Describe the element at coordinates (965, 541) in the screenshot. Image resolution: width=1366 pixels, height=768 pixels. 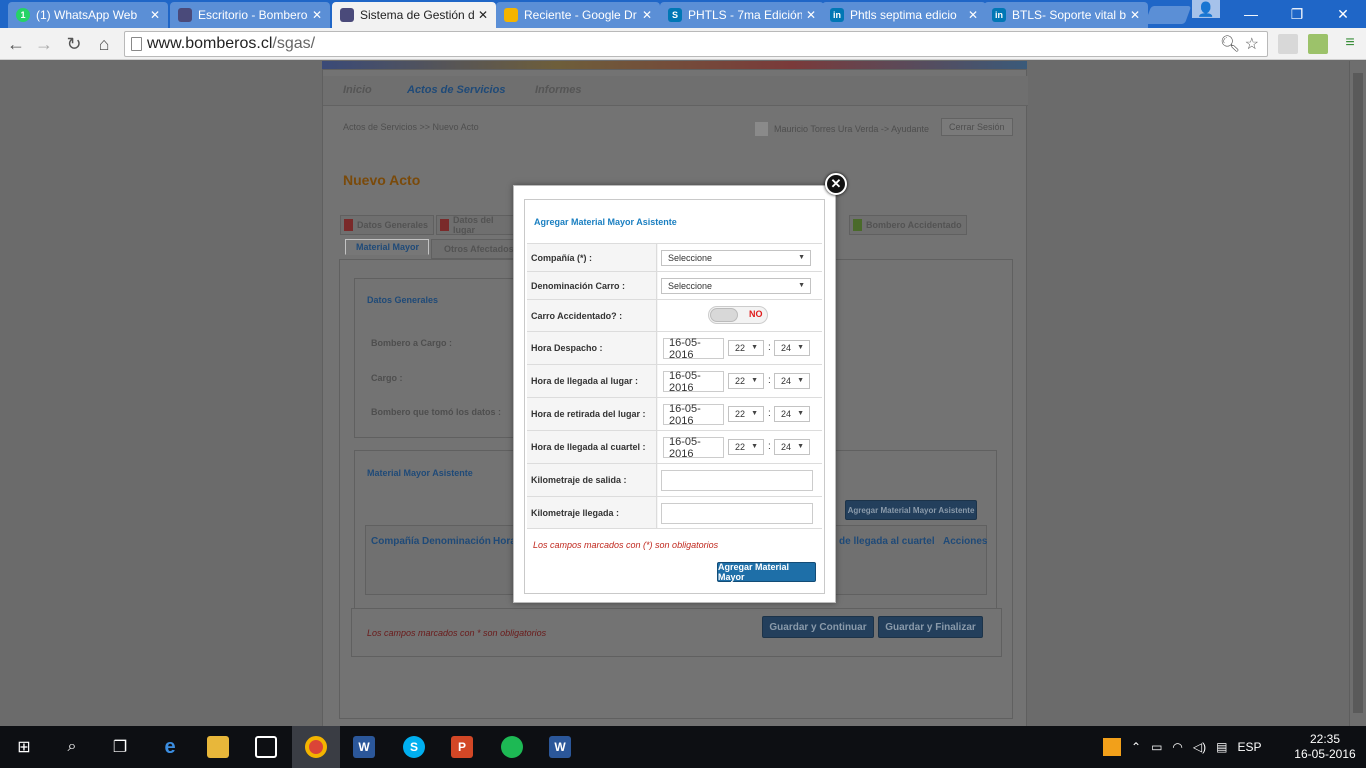
I see `col-acciones: Acciones` at that location.